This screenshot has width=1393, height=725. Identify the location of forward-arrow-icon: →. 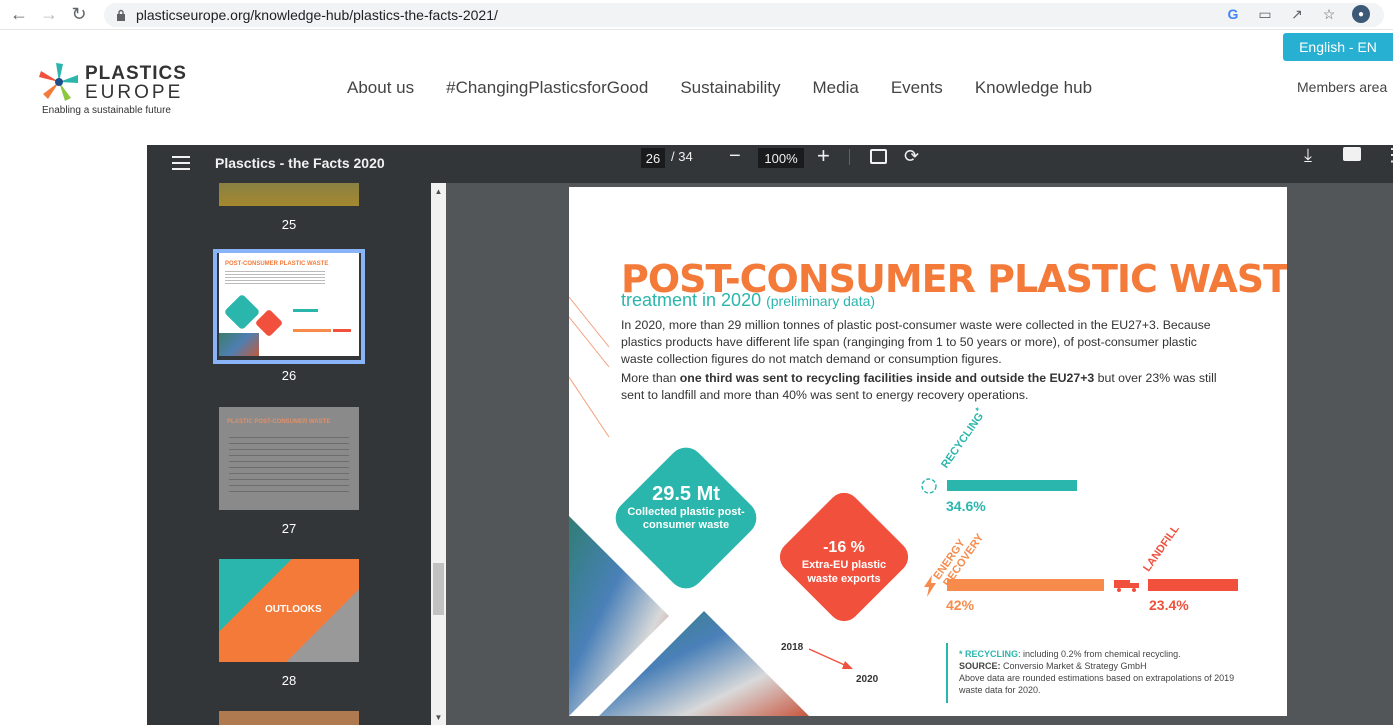
(49, 15).